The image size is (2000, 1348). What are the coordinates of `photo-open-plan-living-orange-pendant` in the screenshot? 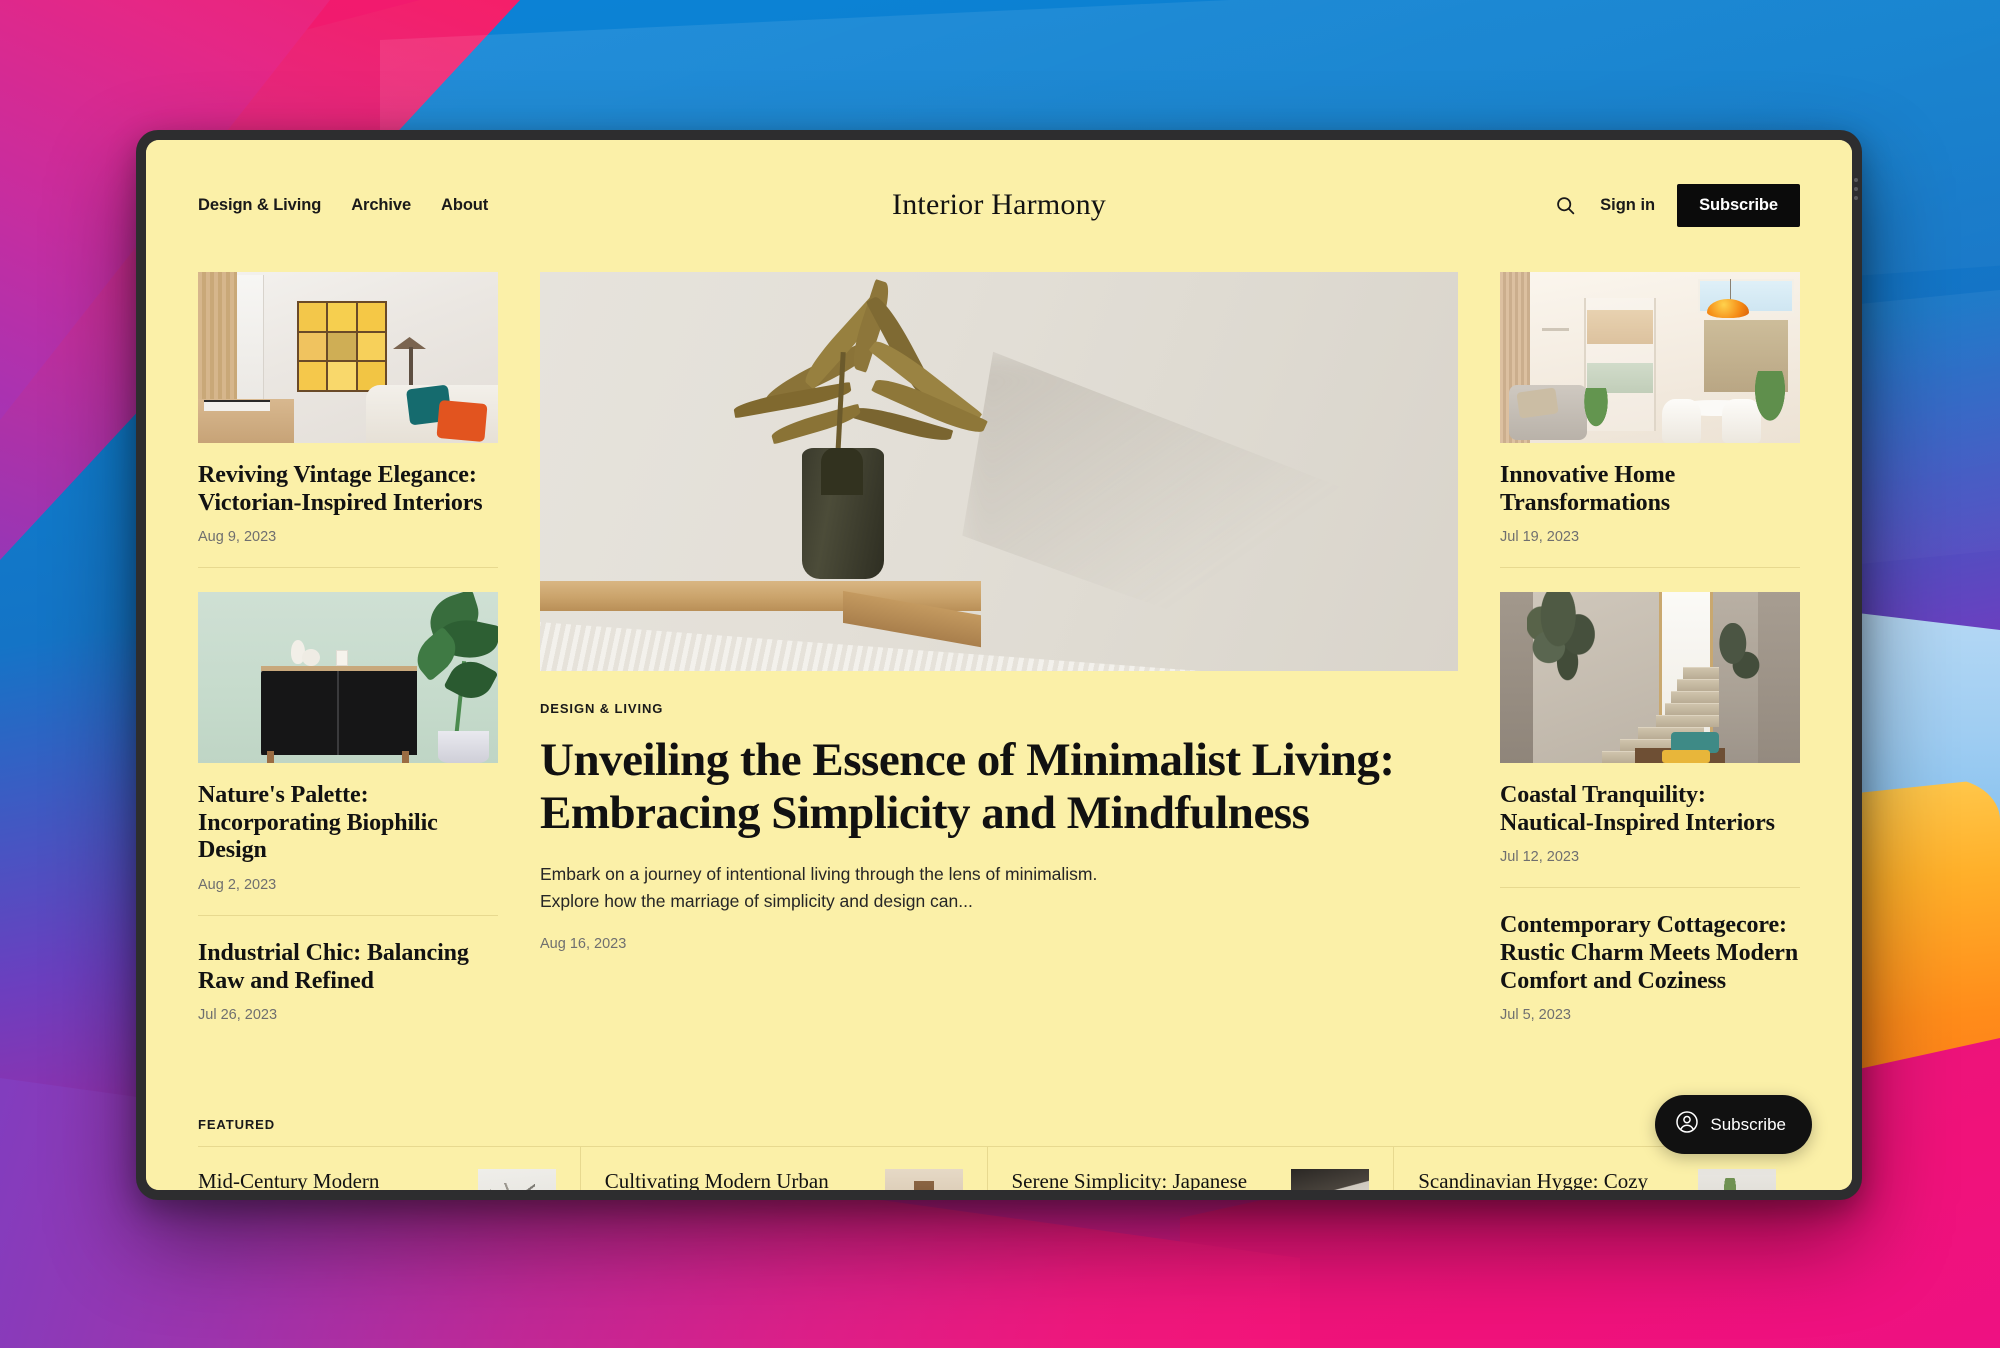 It's located at (1650, 357).